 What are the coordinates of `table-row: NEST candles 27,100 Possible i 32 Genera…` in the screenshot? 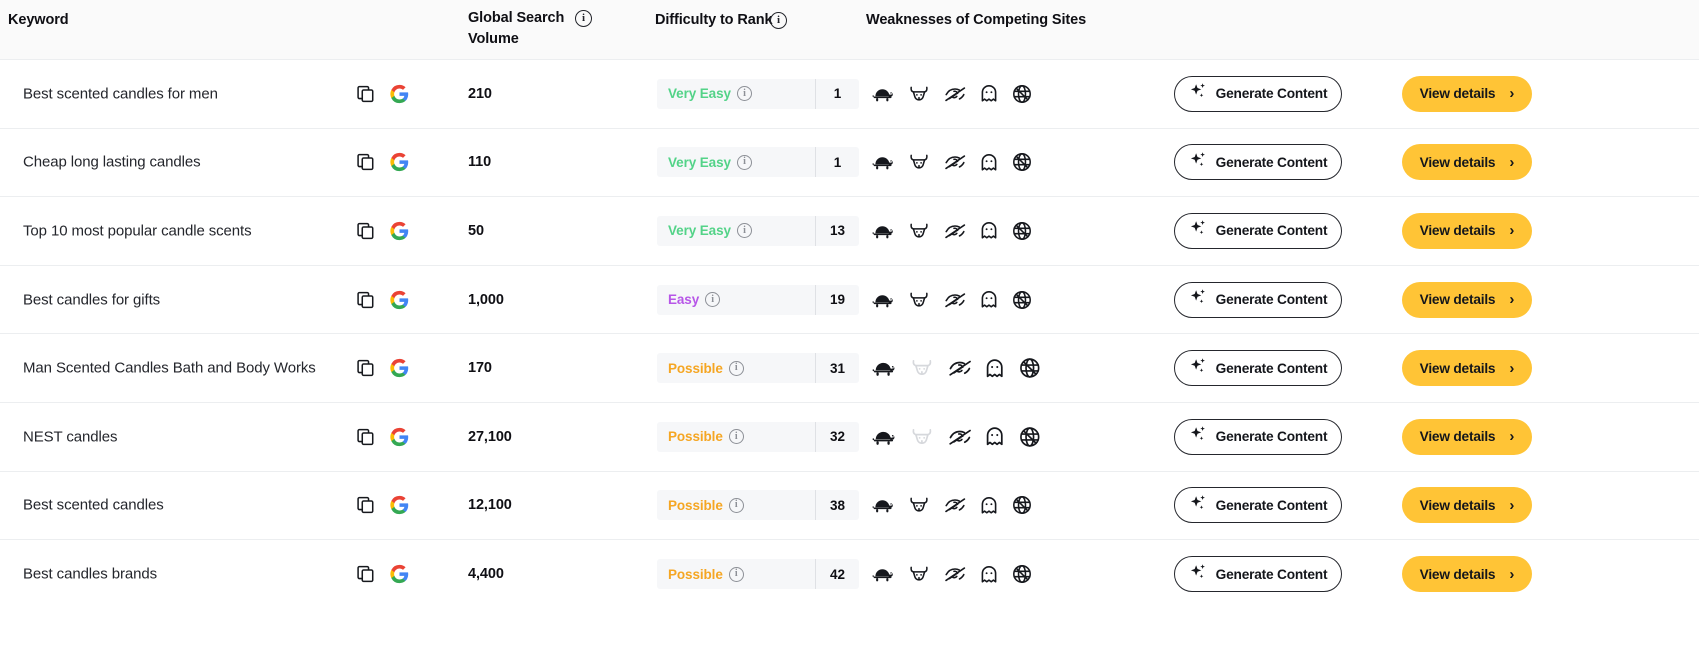 It's located at (849, 437).